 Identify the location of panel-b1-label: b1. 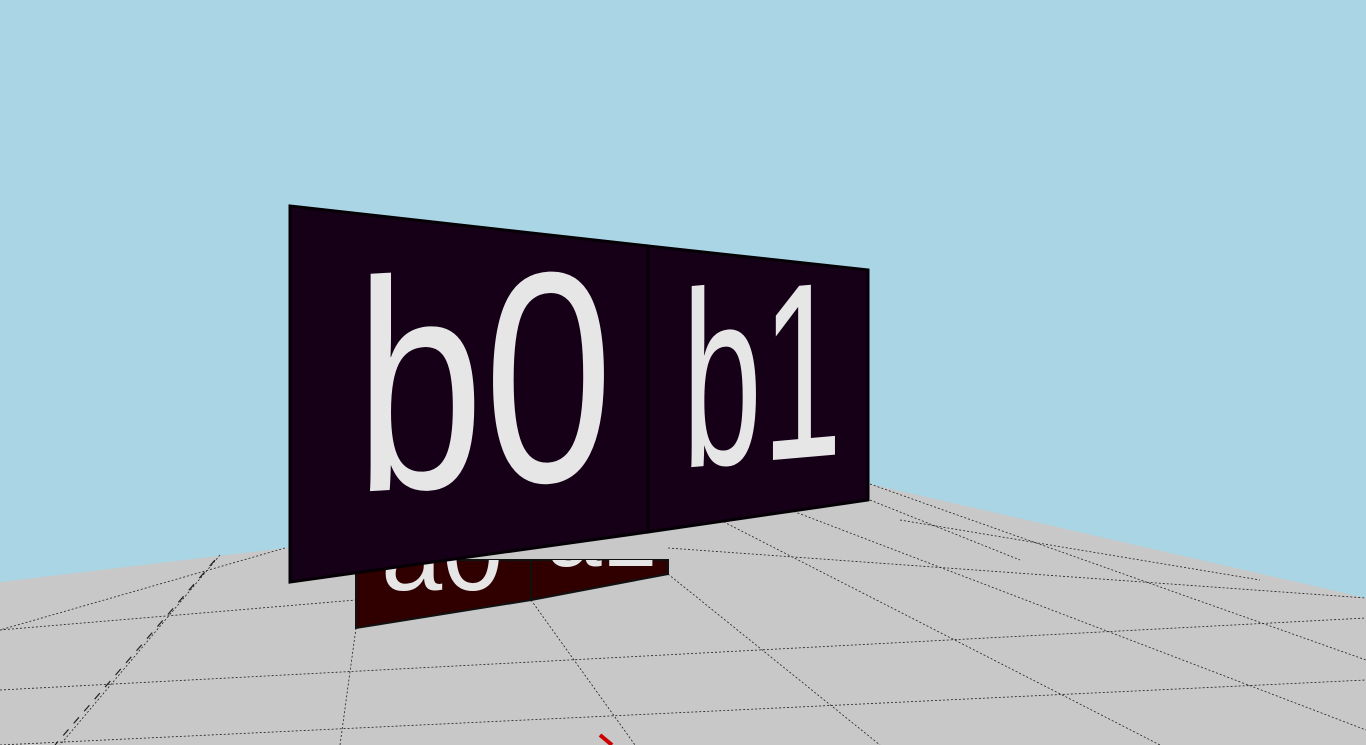
(762, 374).